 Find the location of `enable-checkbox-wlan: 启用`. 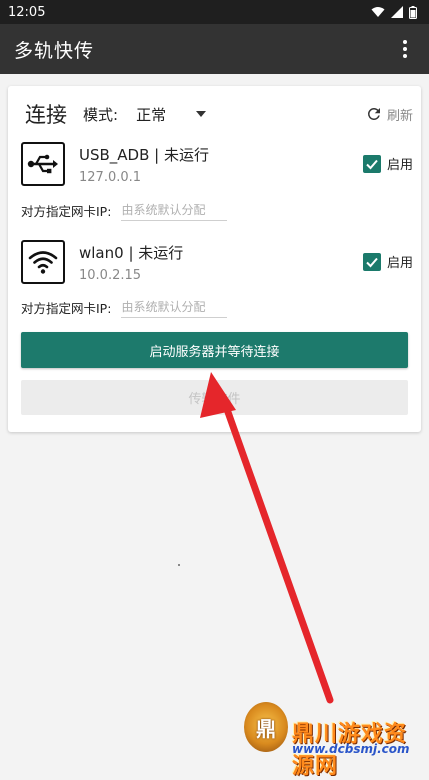

enable-checkbox-wlan: 启用 is located at coordinates (387, 261).